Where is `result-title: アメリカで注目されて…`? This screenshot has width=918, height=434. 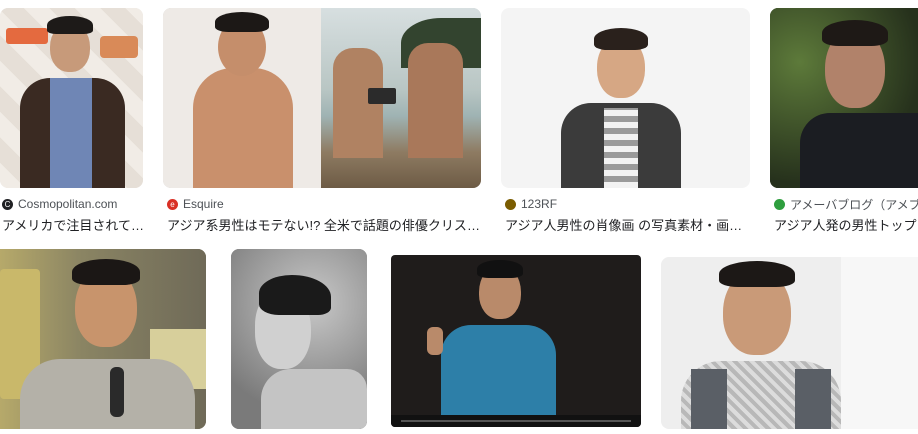
result-title: アメリカで注目されて… is located at coordinates (73, 224).